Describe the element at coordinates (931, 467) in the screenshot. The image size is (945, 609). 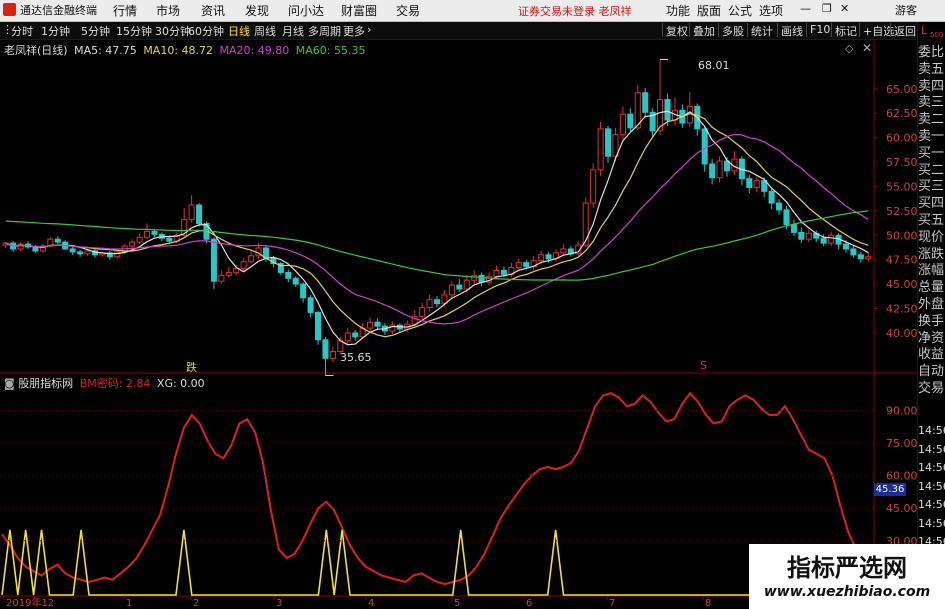
I see `trade-time-2: 14:56` at that location.